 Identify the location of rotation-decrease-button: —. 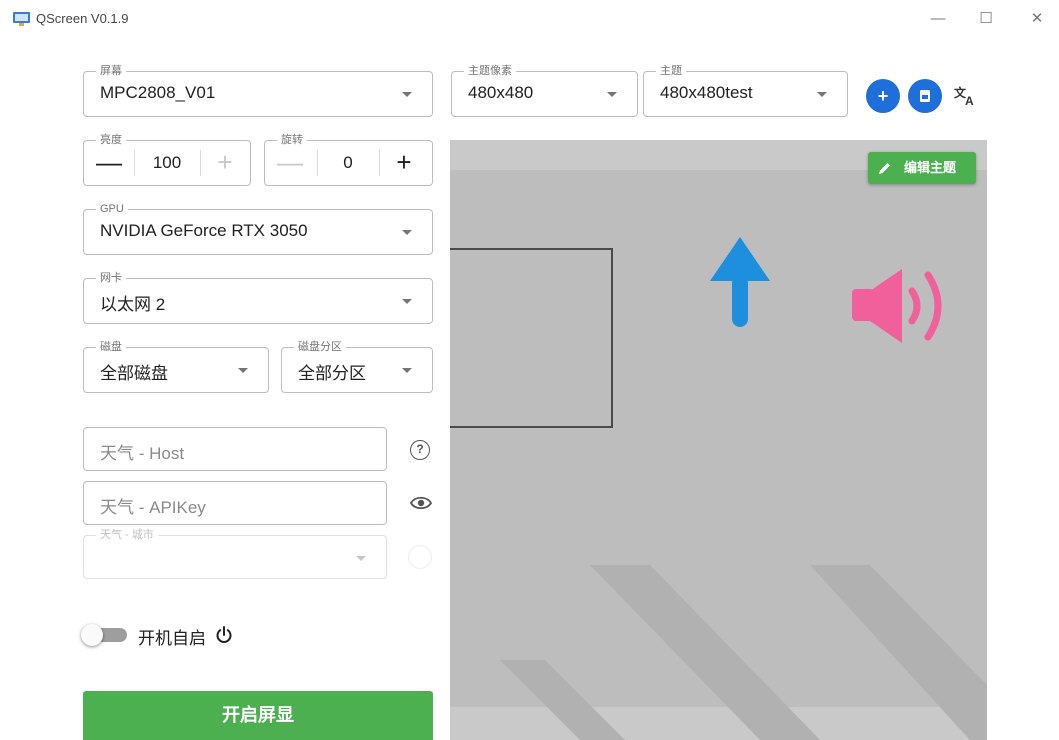
(290, 163).